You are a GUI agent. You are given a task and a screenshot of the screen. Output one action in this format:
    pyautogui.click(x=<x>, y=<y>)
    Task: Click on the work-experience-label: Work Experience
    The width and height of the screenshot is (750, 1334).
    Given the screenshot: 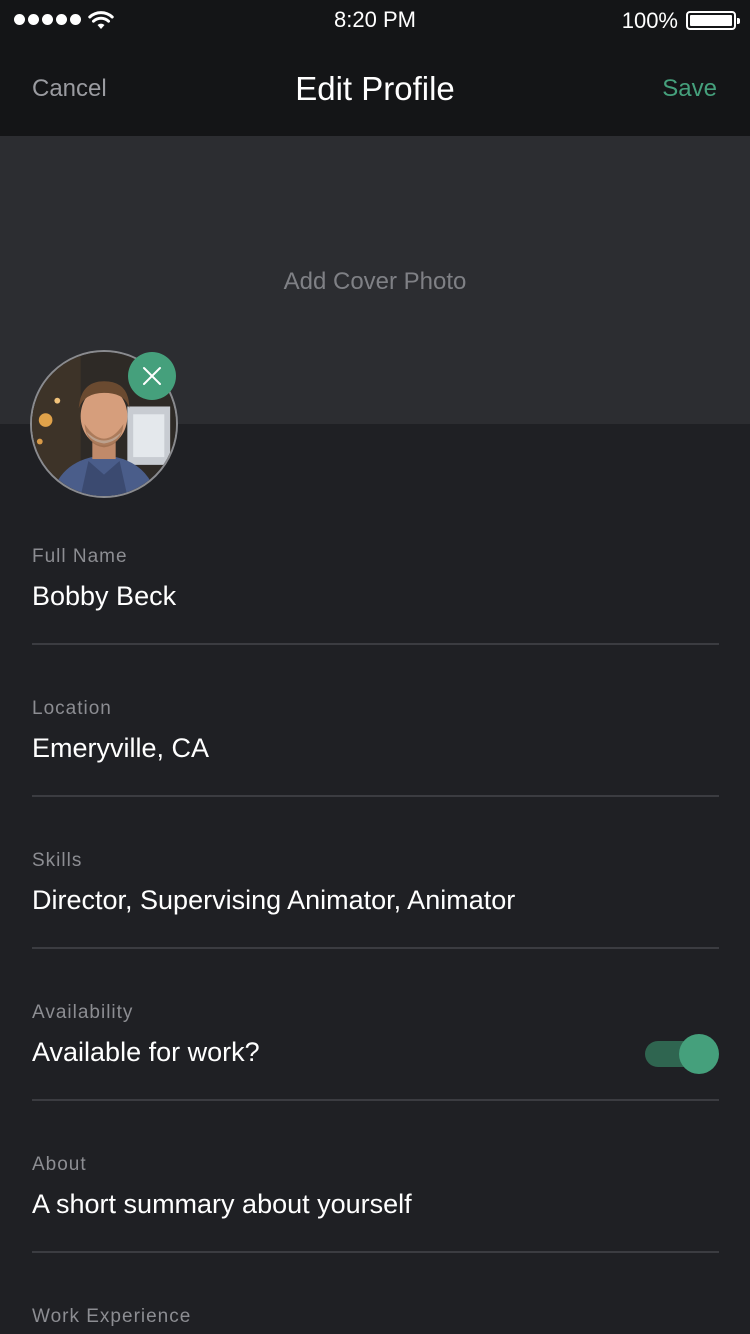 What is the action you would take?
    pyautogui.click(x=112, y=1316)
    